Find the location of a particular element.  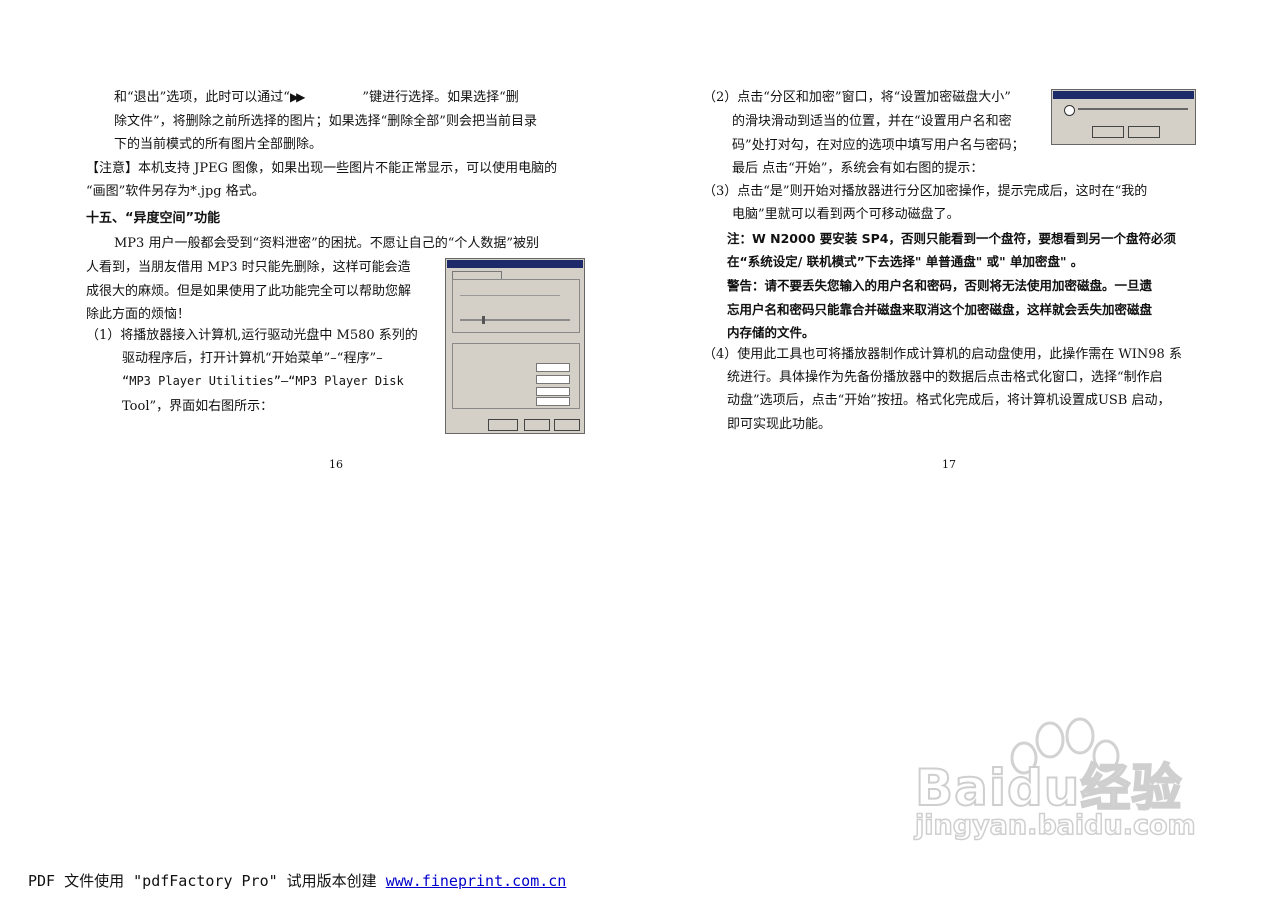

para-line-3: 成很大的麻烦。但是如果使用了此功能完全可以帮助您解 is located at coordinates (249, 291).